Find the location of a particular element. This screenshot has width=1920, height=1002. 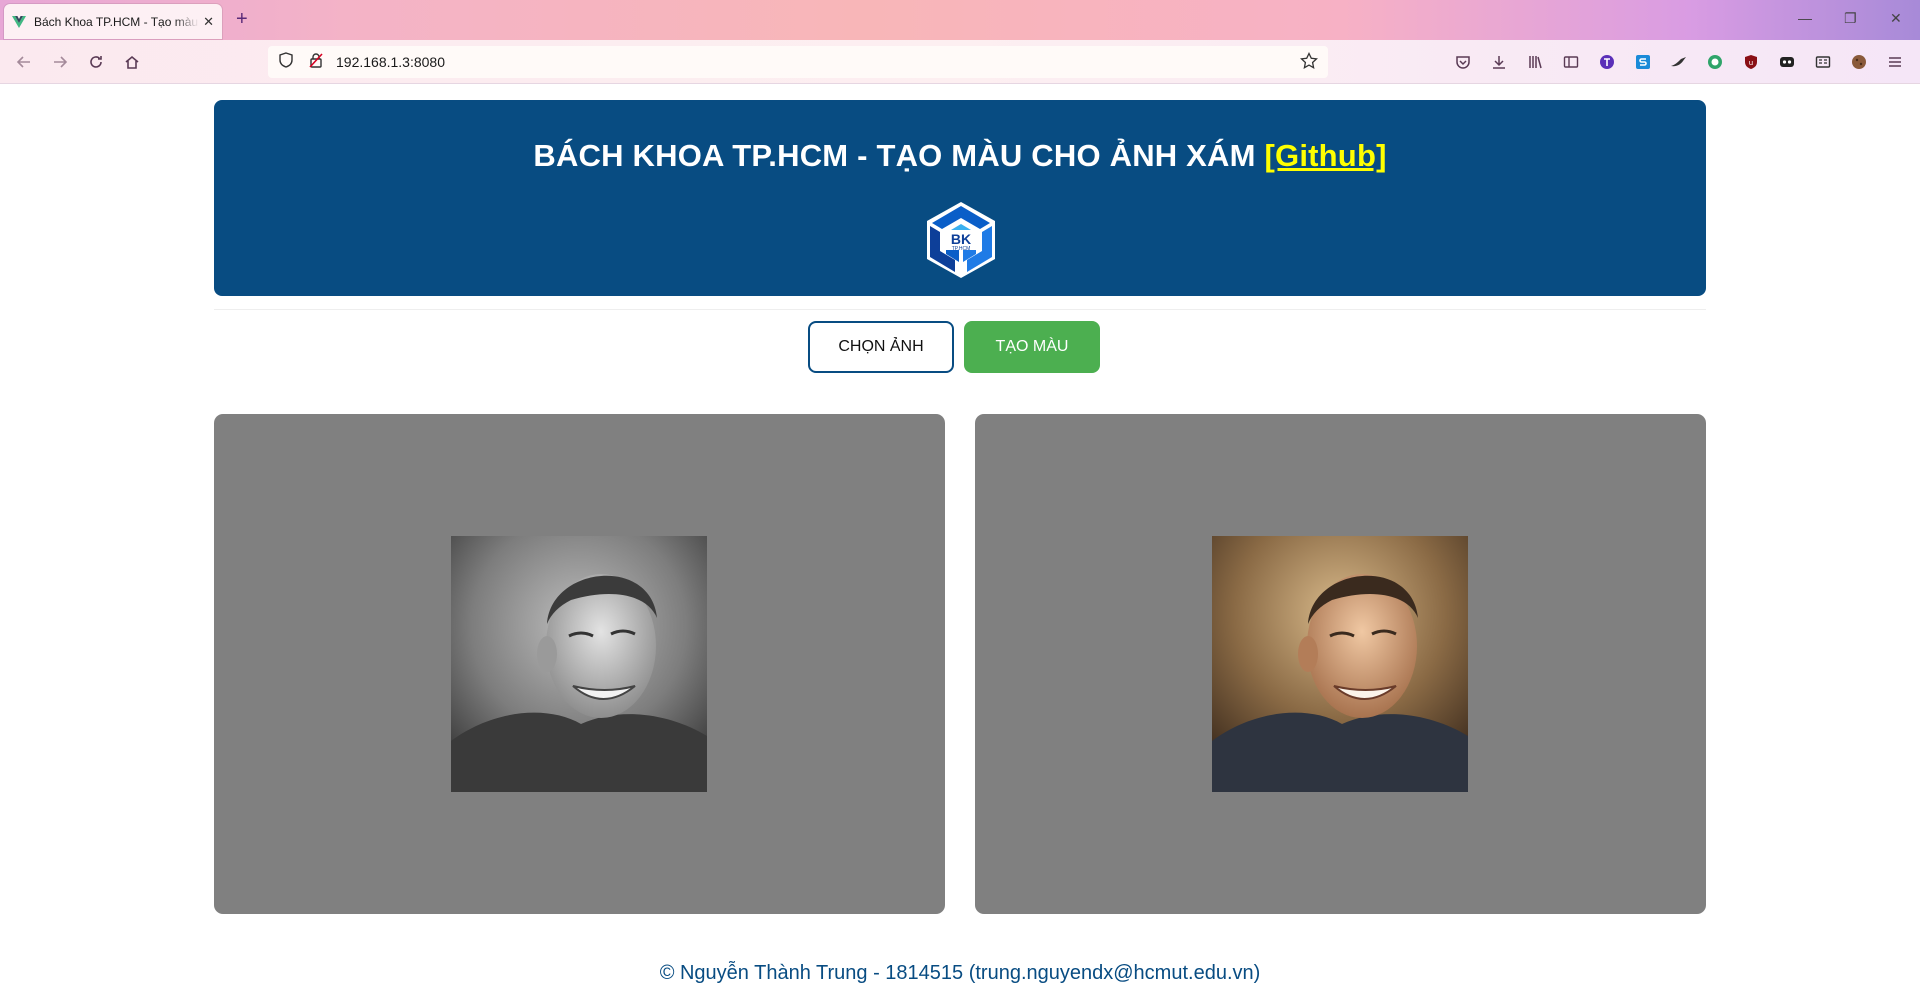

svg-text: u is located at coordinates (1751, 63).